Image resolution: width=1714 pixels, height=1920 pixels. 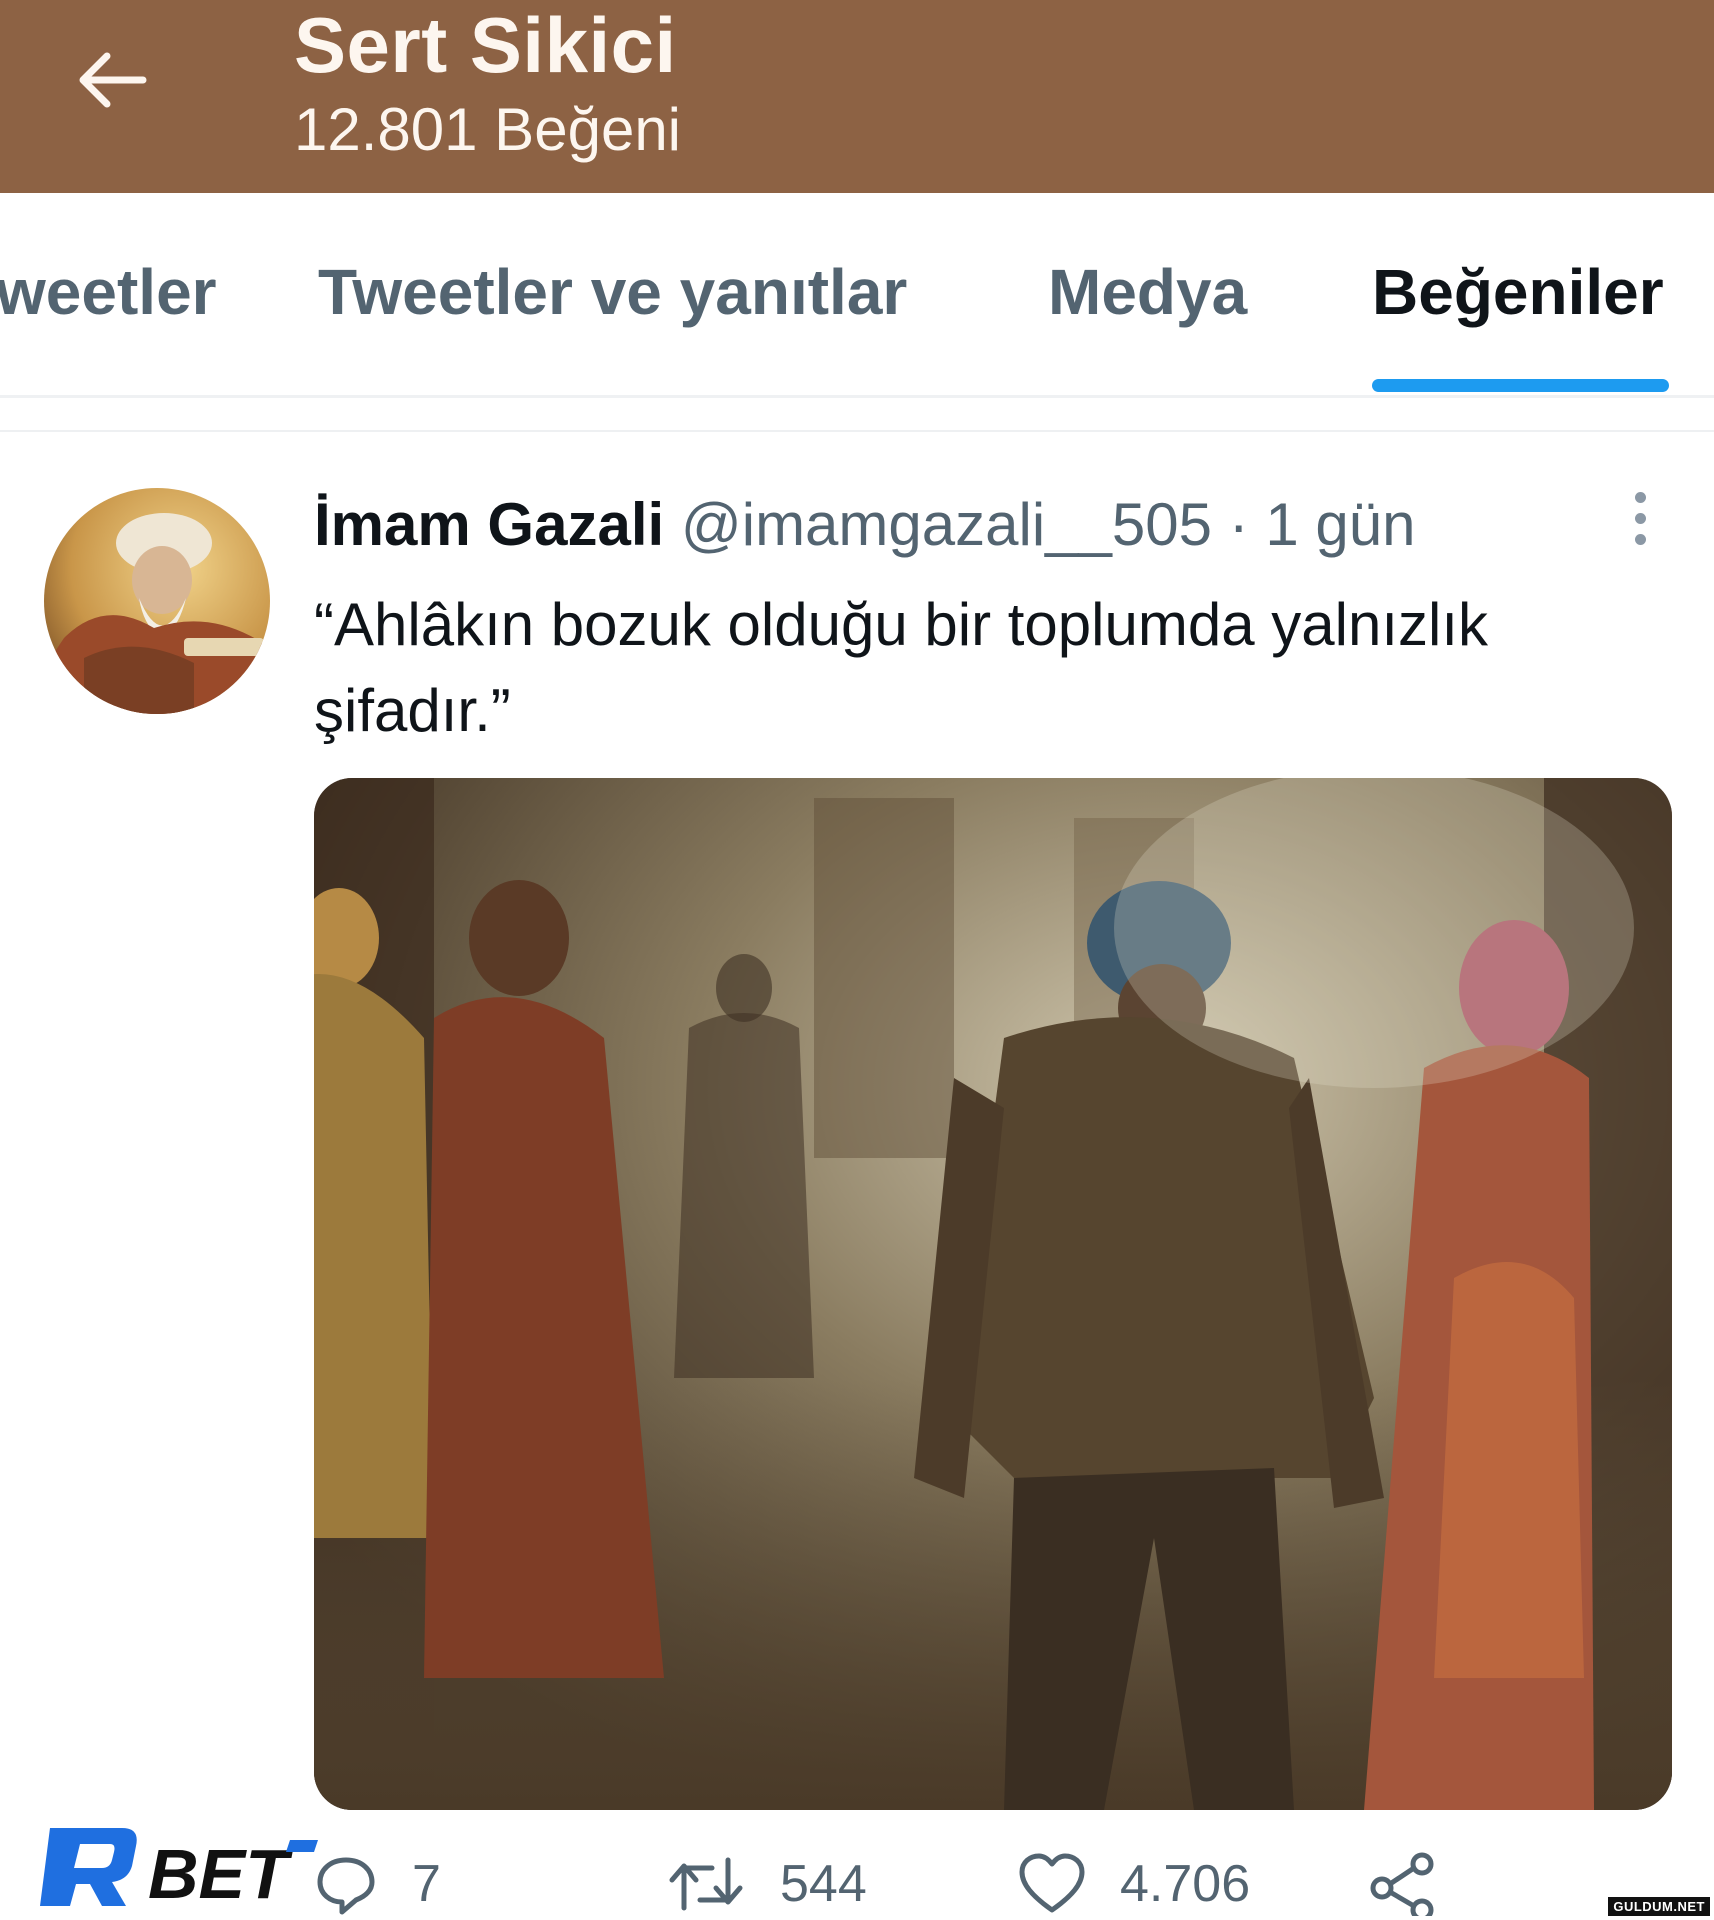 What do you see at coordinates (1147, 292) in the screenshot?
I see `tab-media: Medya` at bounding box center [1147, 292].